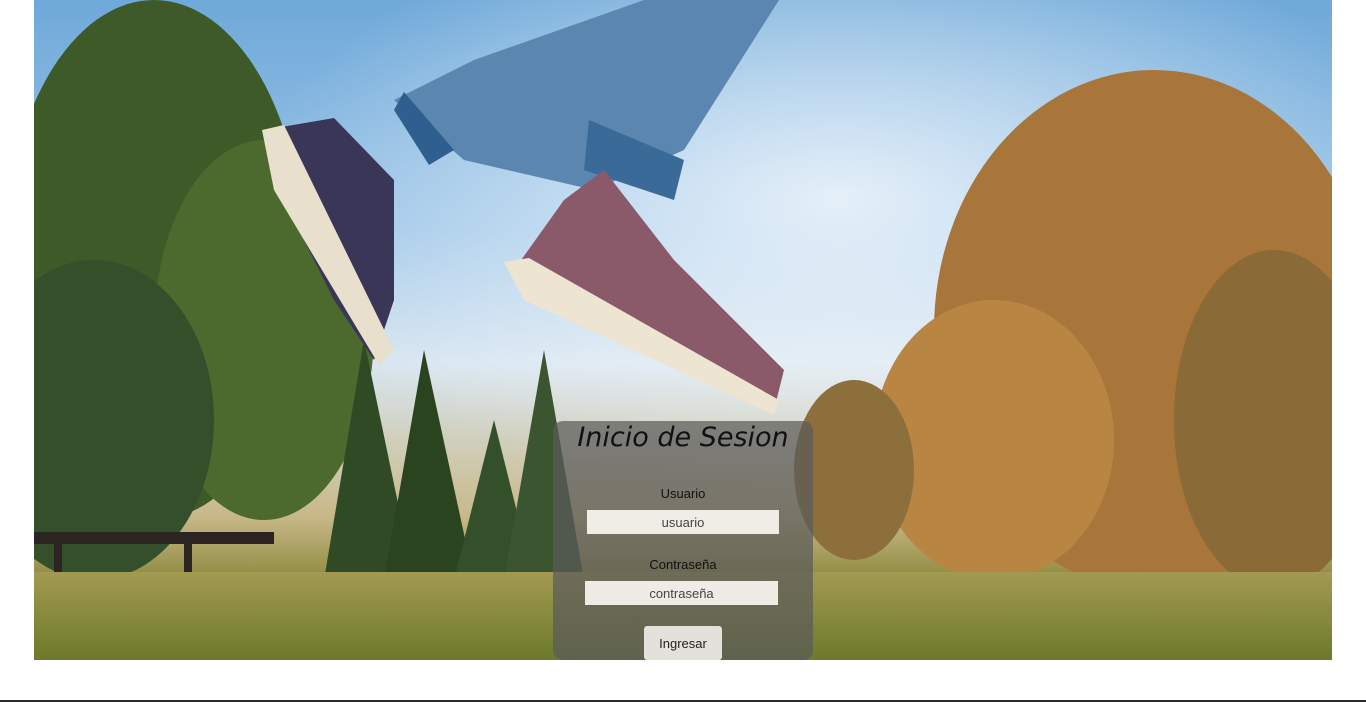 This screenshot has height=702, width=1366. What do you see at coordinates (683, 564) in the screenshot?
I see `password-label: Contraseña` at bounding box center [683, 564].